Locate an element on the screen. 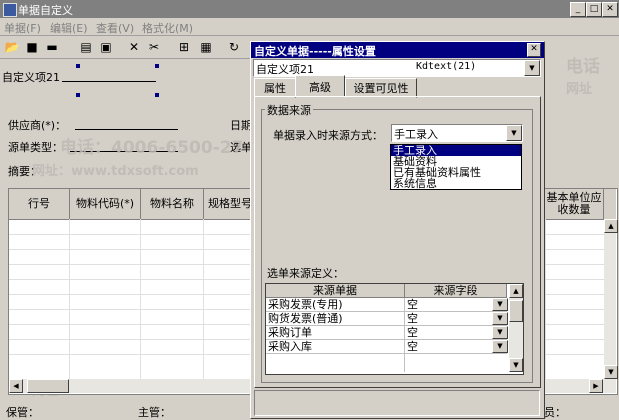 This screenshot has width=619, height=420. supplier-underline is located at coordinates (126, 129).